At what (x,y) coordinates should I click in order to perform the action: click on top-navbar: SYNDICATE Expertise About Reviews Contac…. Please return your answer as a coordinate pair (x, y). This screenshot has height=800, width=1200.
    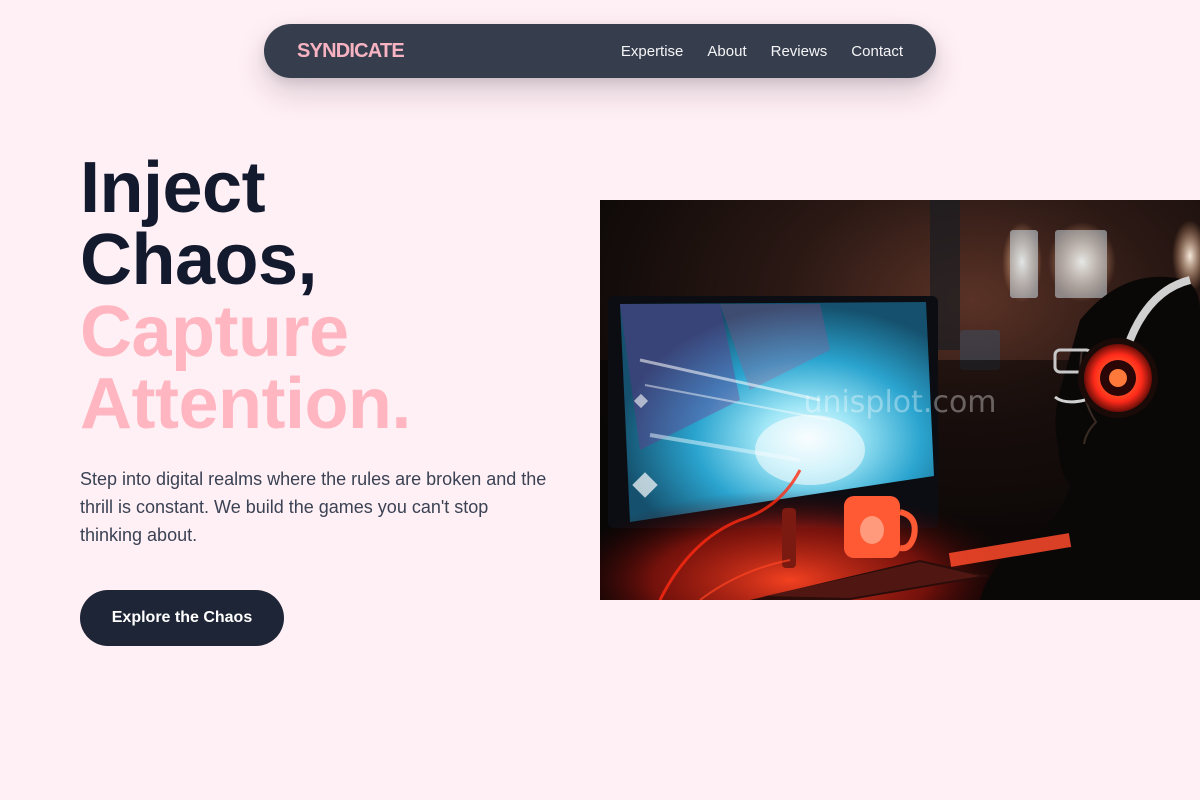
    Looking at the image, I should click on (600, 51).